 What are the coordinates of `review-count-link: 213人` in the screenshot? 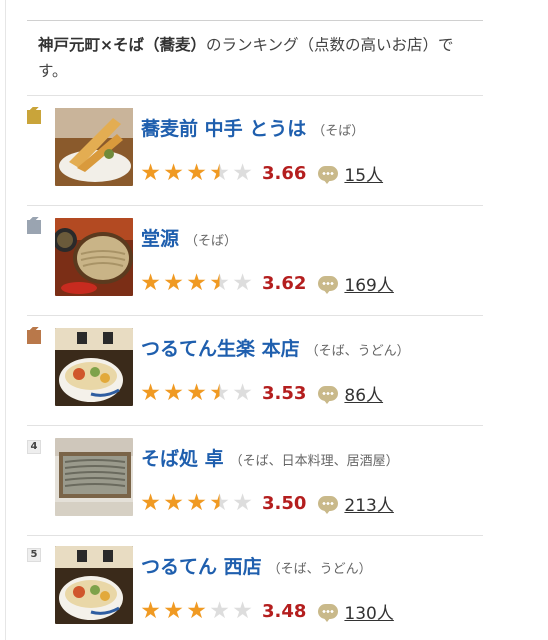 It's located at (368, 503).